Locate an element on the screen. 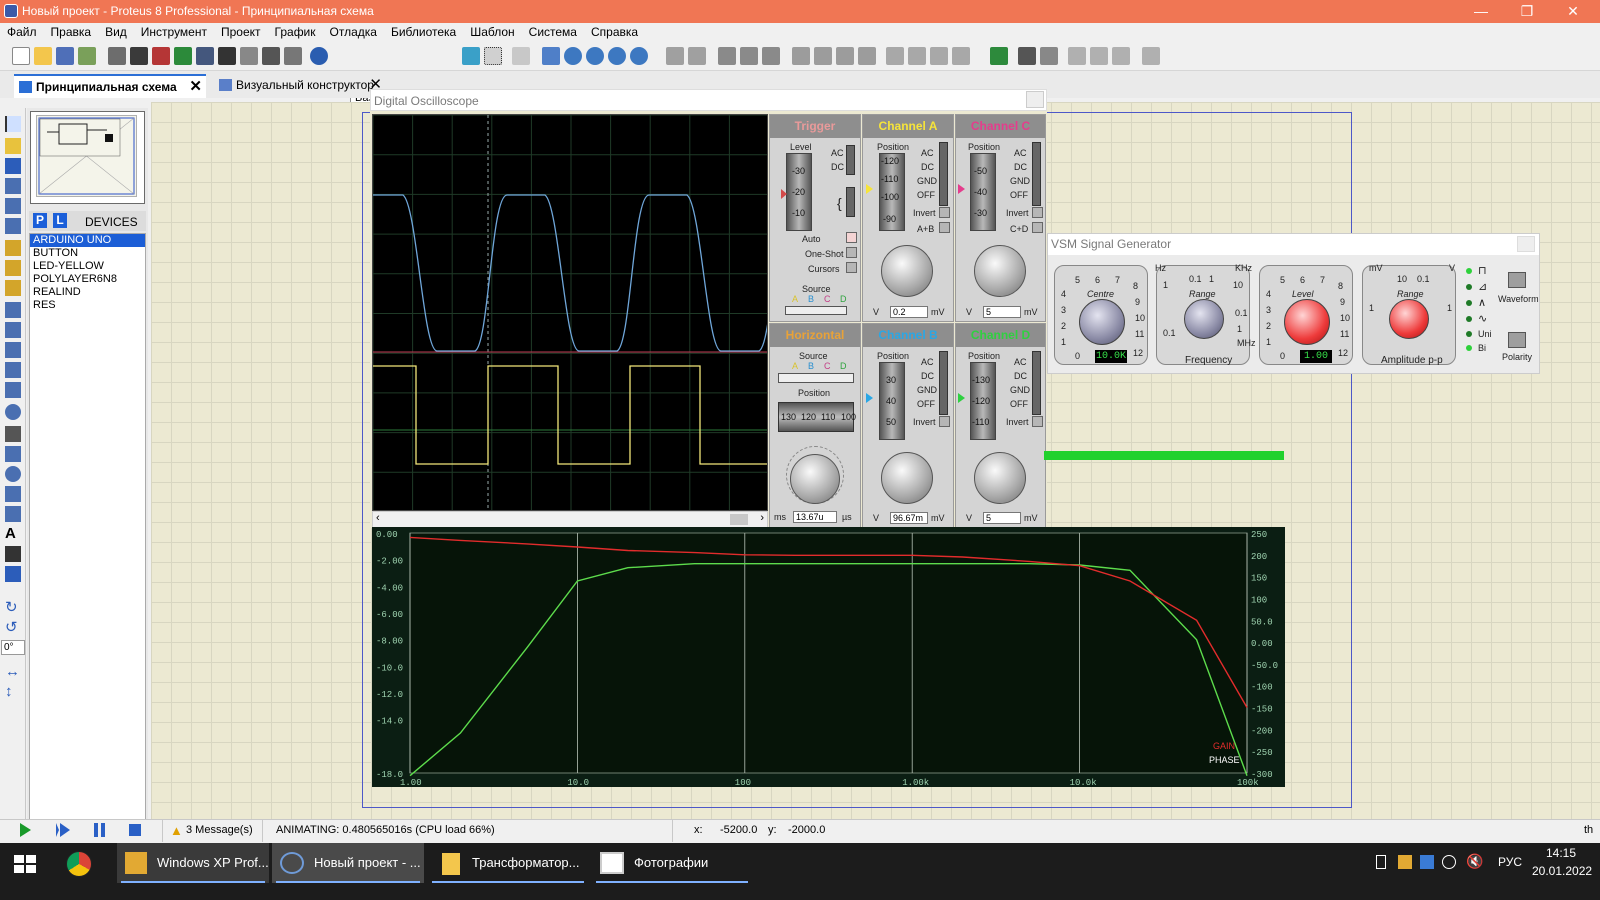  windows-start-icon is located at coordinates (25, 864).